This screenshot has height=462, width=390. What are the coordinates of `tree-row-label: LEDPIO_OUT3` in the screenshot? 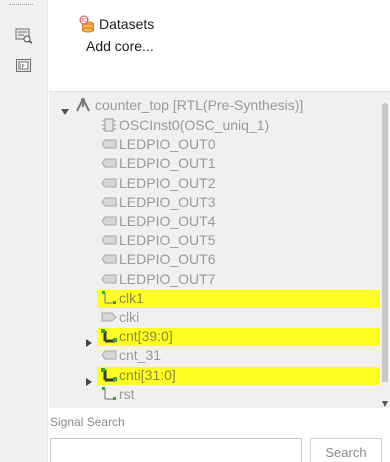 It's located at (167, 201).